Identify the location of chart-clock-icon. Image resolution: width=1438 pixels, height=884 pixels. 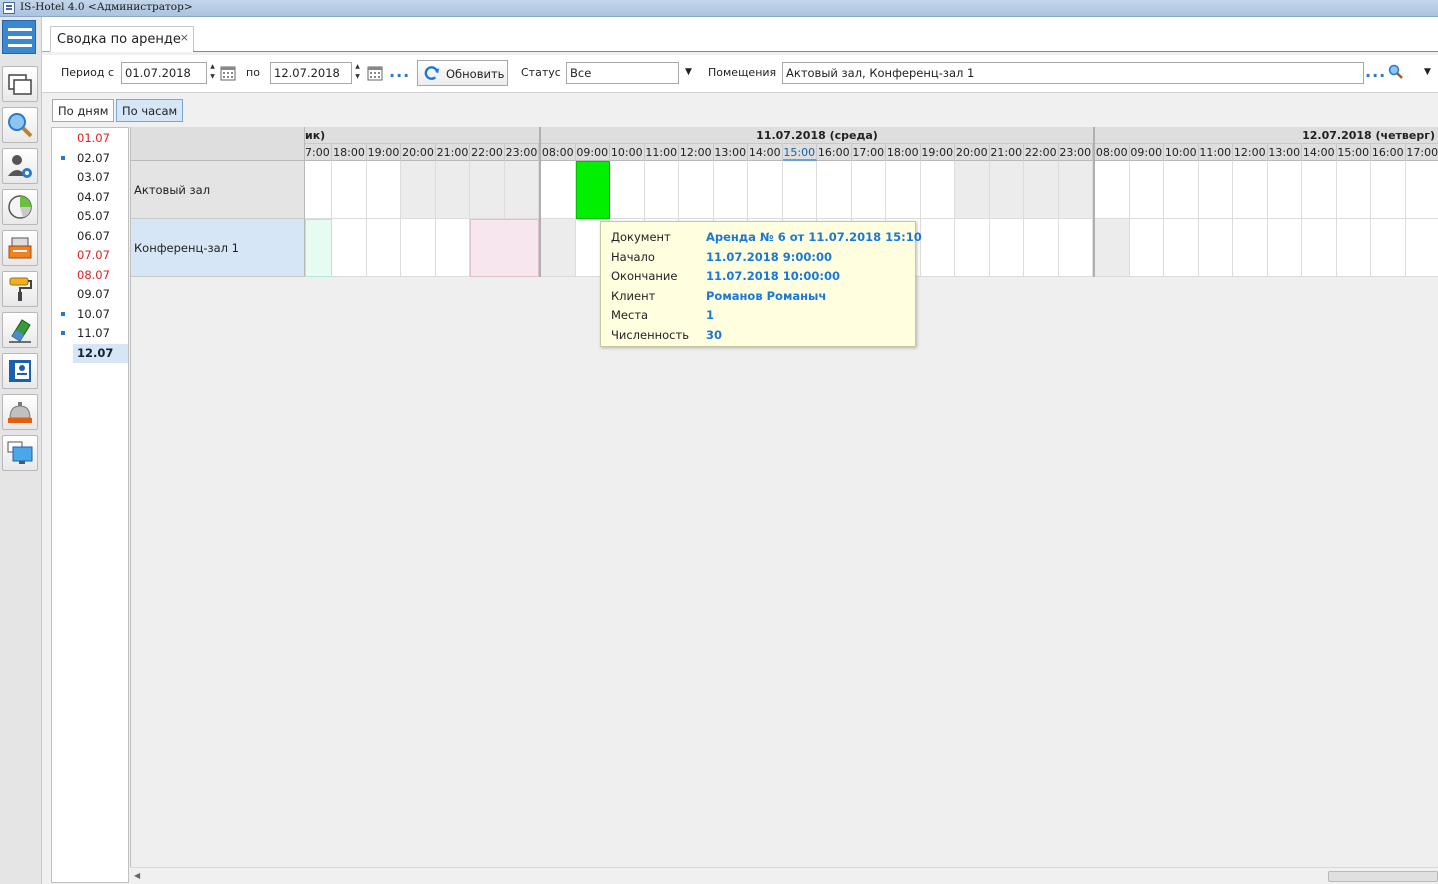
(20, 207).